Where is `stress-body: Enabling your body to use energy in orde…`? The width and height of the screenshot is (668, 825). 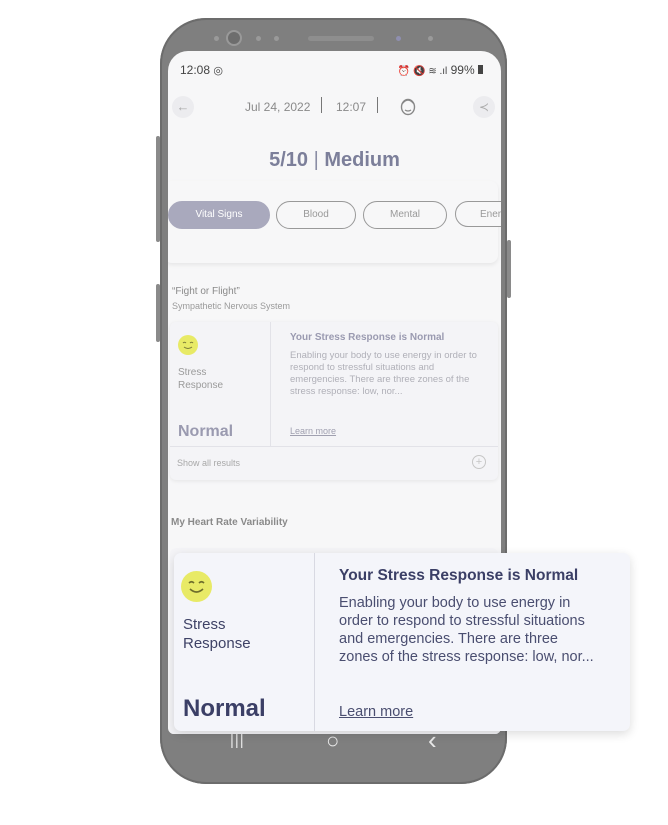
stress-body: Enabling your body to use energy in orde… is located at coordinates (383, 373).